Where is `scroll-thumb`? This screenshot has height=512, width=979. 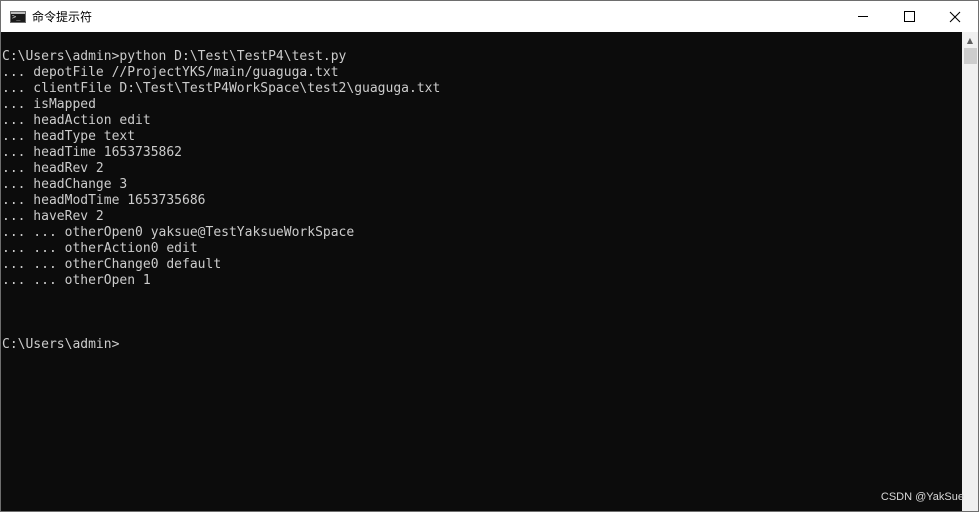
scroll-thumb is located at coordinates (970, 56).